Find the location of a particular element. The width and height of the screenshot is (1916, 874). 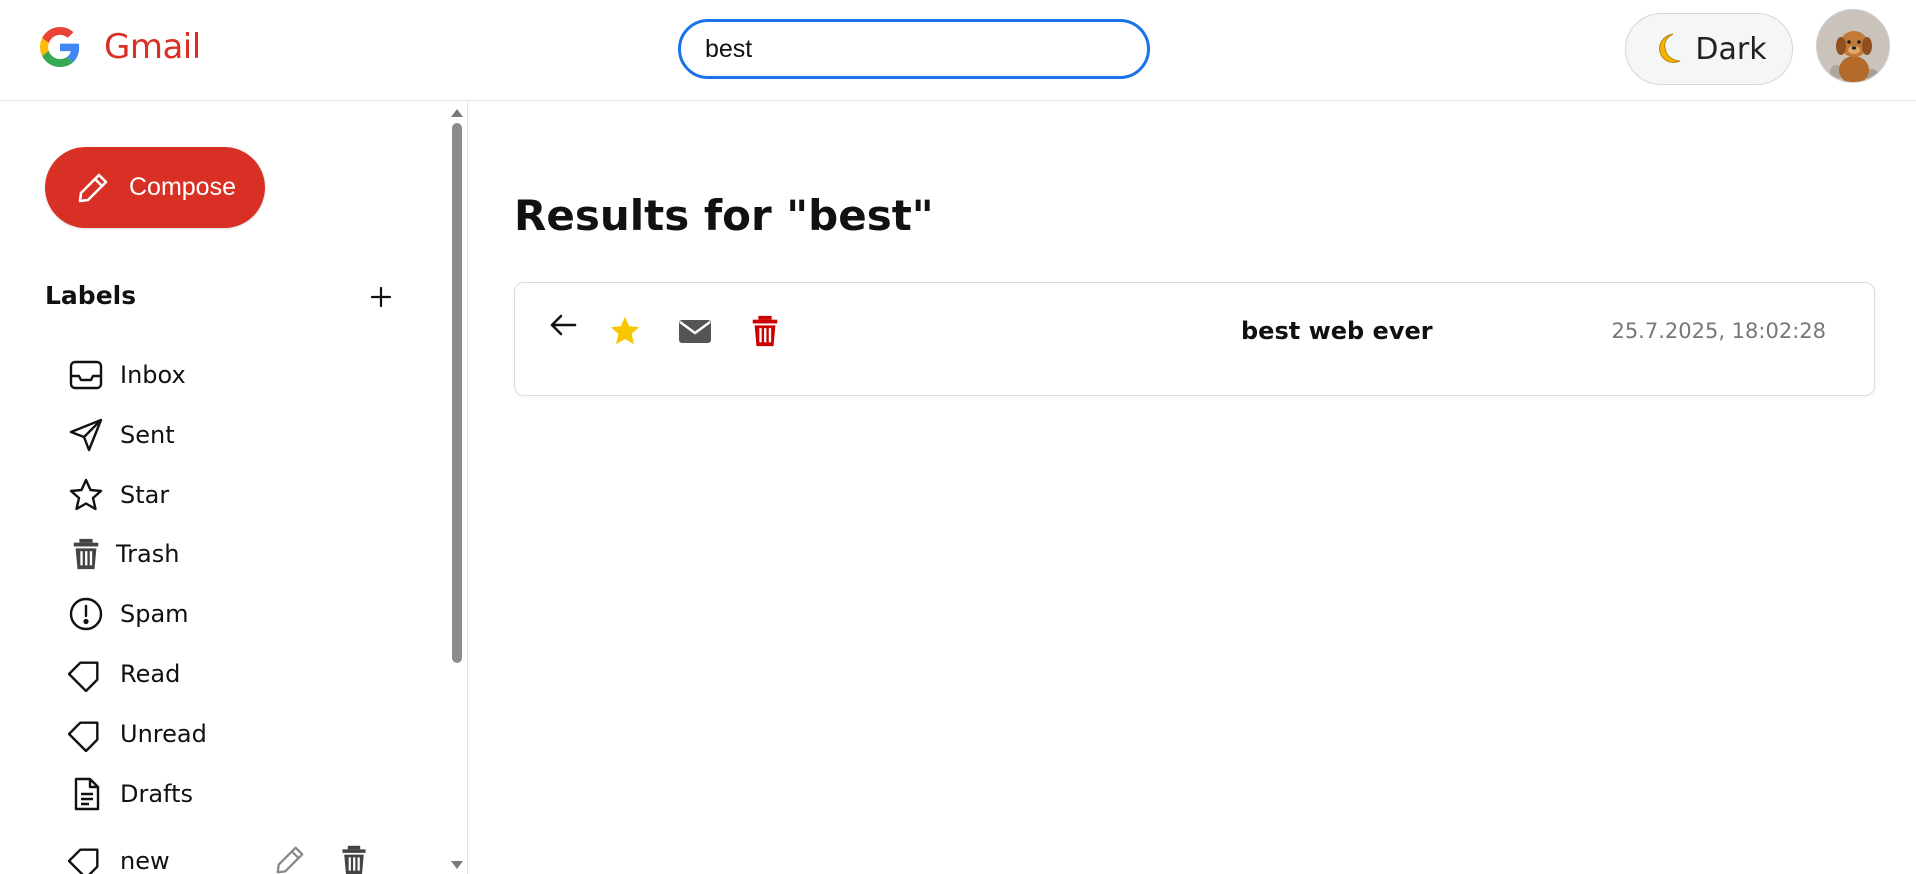

compose-button: Compose is located at coordinates (155, 187).